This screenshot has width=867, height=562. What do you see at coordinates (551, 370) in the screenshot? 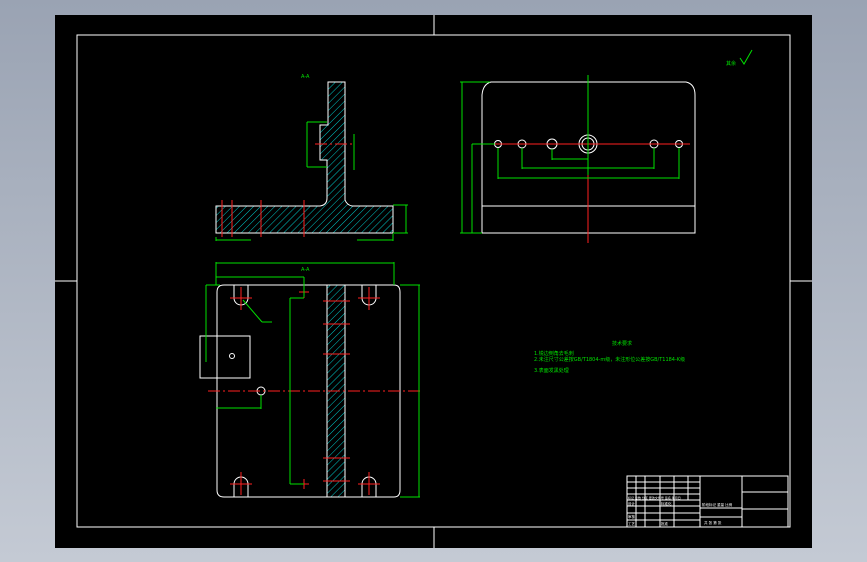
I see `tech-requirement-line: 3.表面发黑处理` at bounding box center [551, 370].